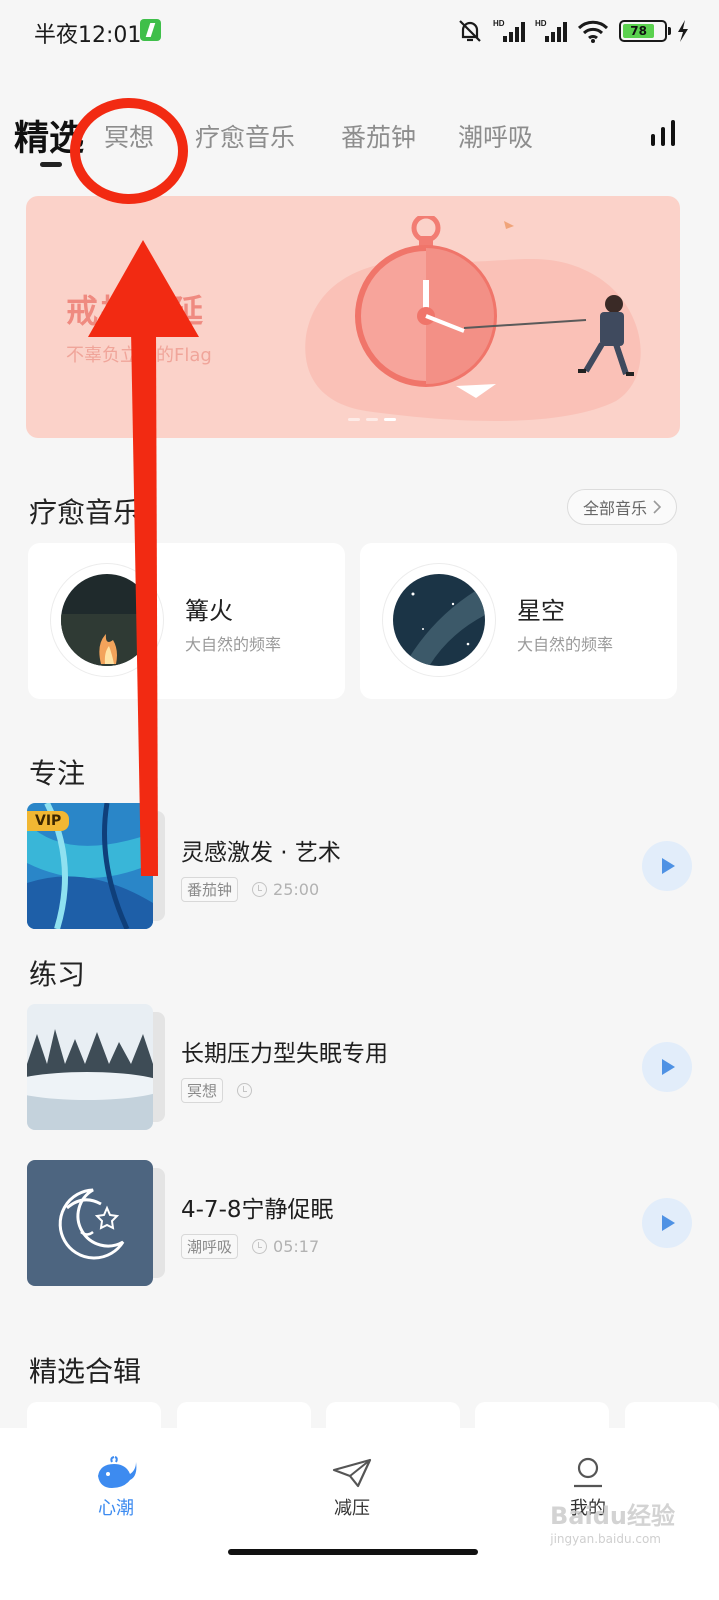  What do you see at coordinates (88, 35) in the screenshot?
I see `status-time: 半夜12:01` at bounding box center [88, 35].